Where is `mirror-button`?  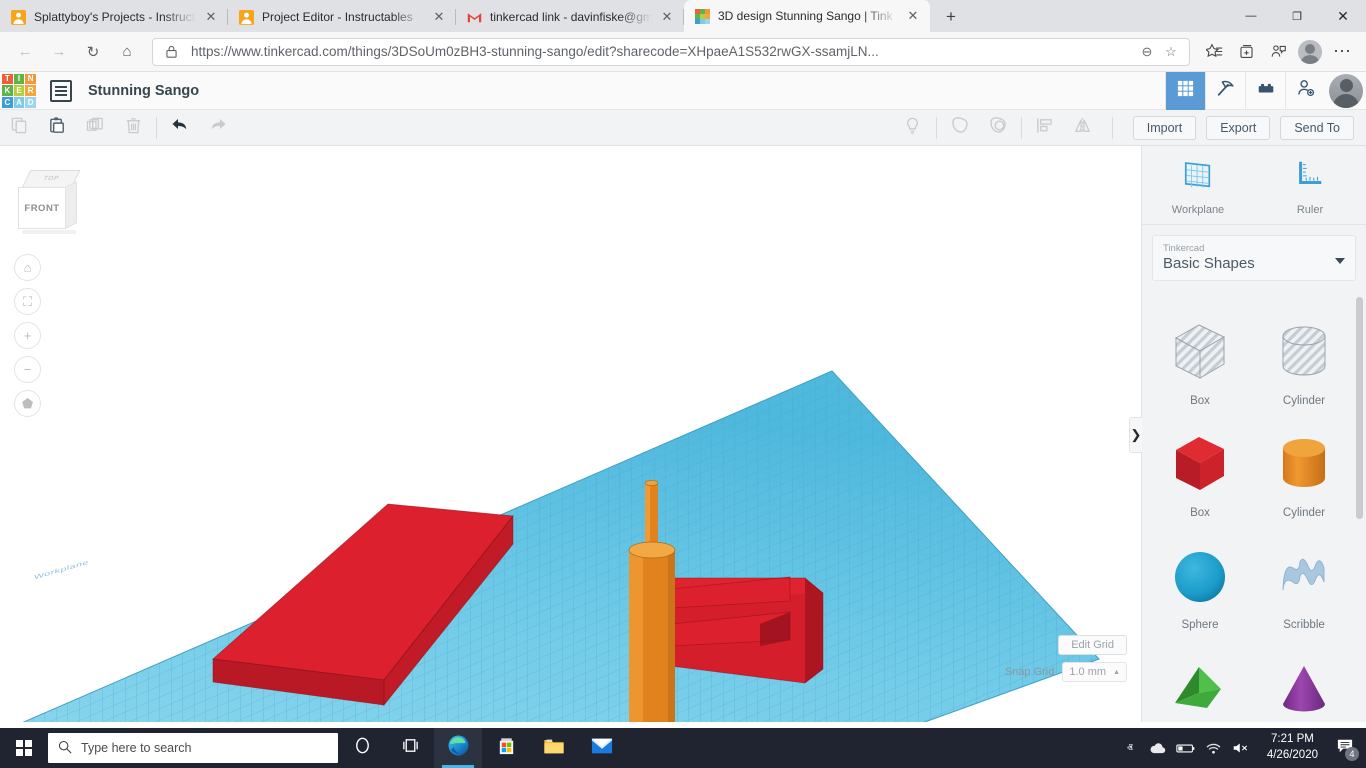
mirror-button is located at coordinates (1083, 128).